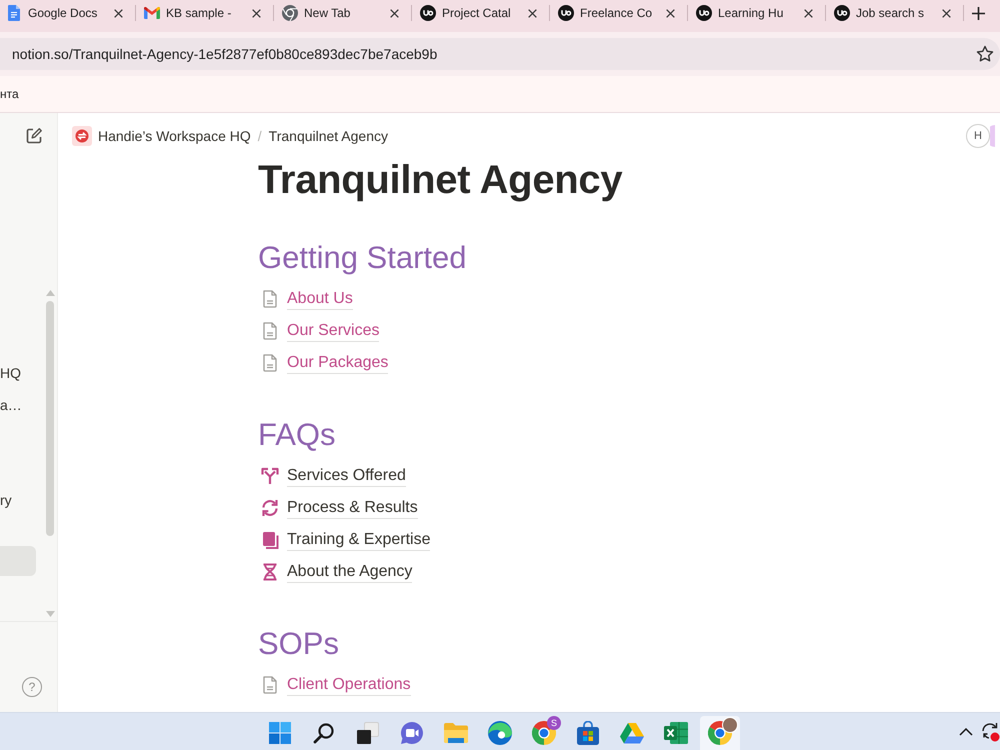  What do you see at coordinates (990, 732) in the screenshot?
I see `sync-icon` at bounding box center [990, 732].